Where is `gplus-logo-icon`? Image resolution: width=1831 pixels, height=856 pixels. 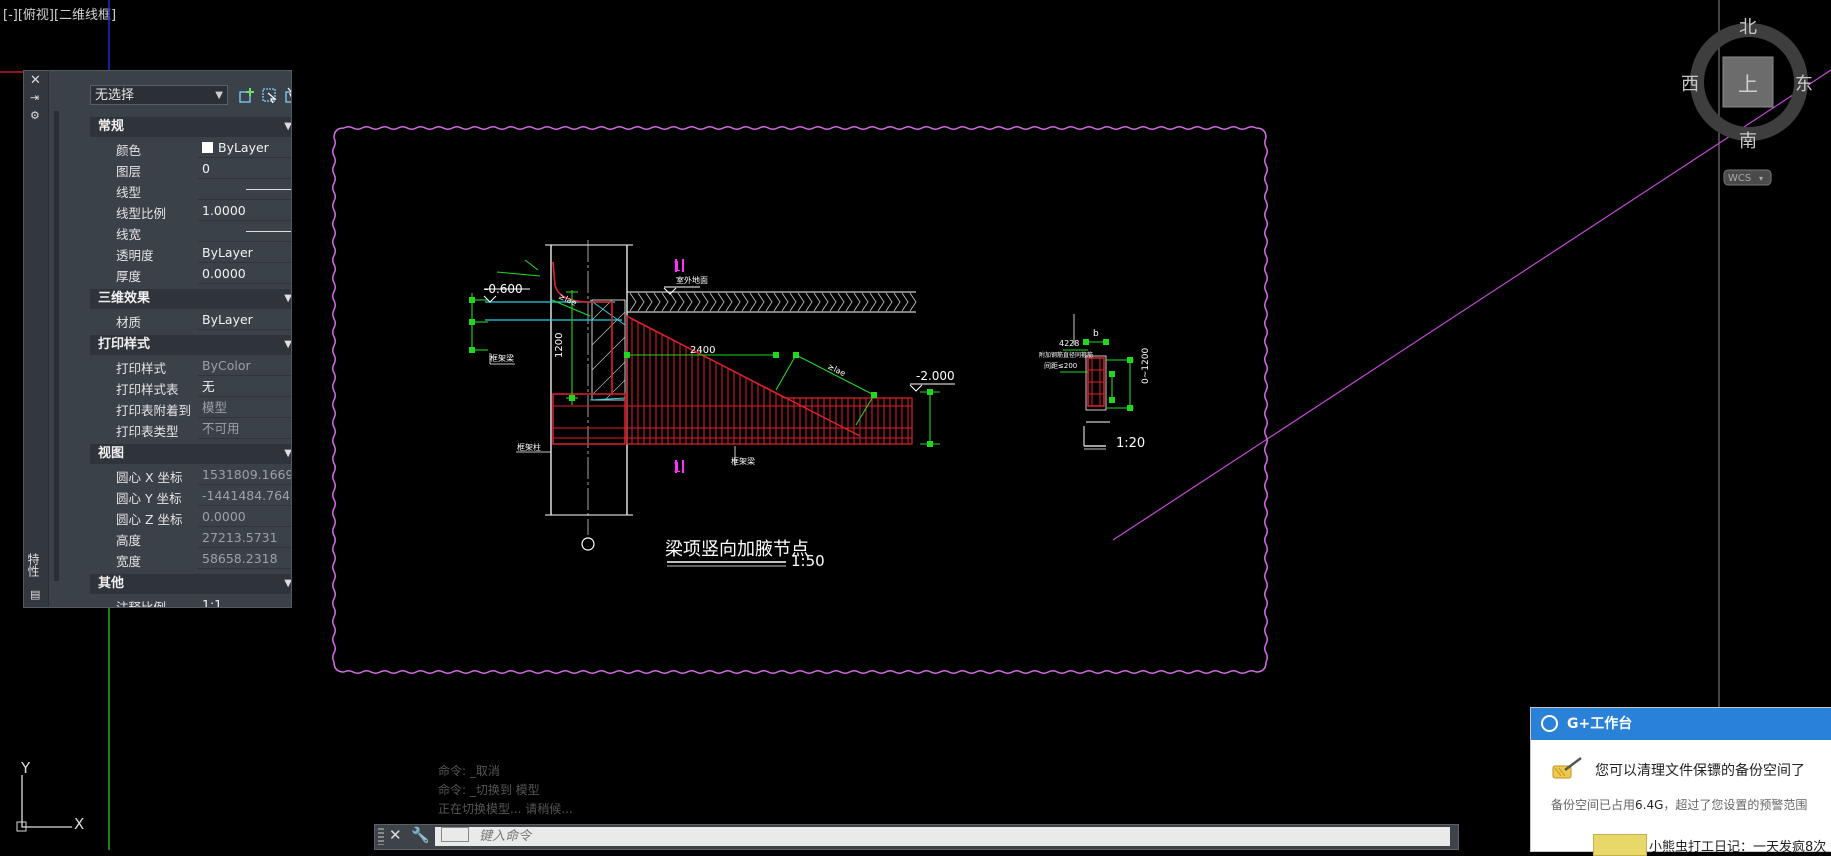 gplus-logo-icon is located at coordinates (1549, 723).